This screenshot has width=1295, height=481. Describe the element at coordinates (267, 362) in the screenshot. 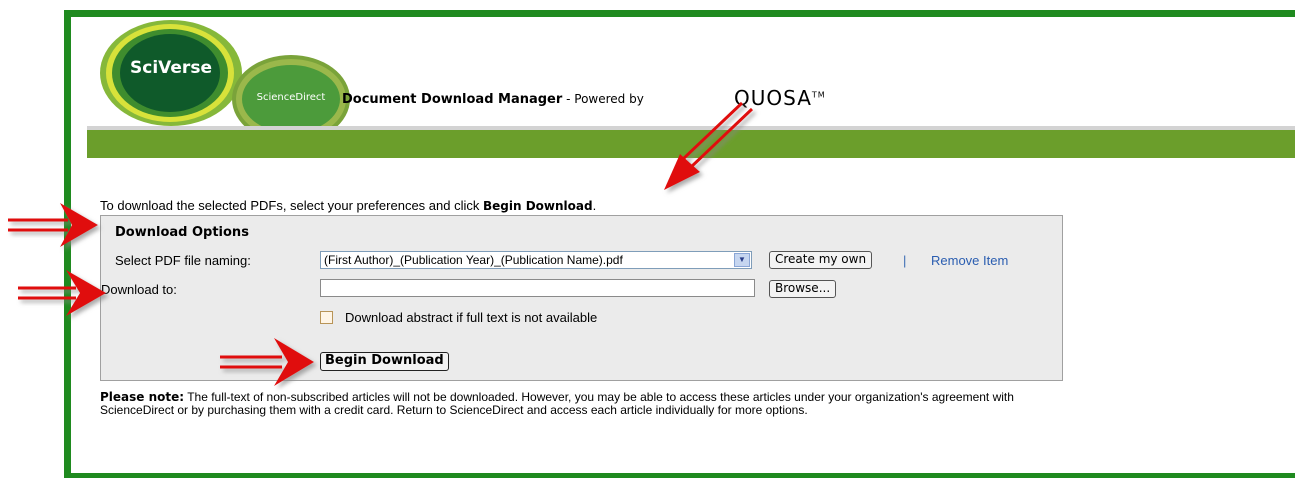

I see `arrow-to-begin-download-button` at that location.